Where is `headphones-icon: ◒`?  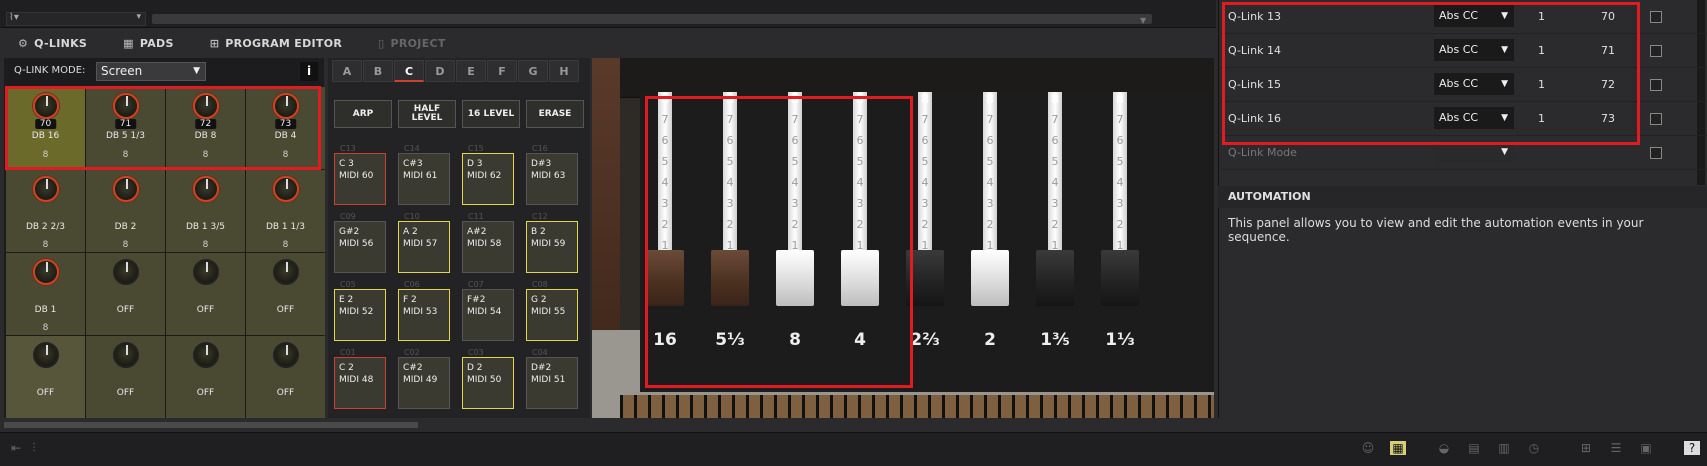
headphones-icon: ◒ is located at coordinates (1444, 448).